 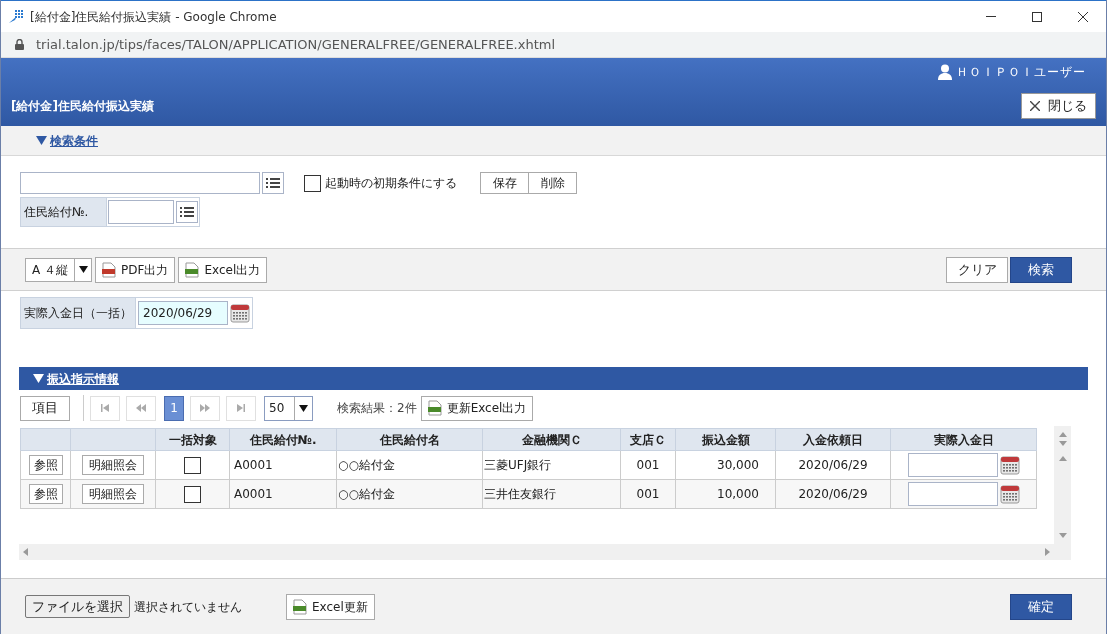 What do you see at coordinates (45, 439) in the screenshot?
I see `header-cell` at bounding box center [45, 439].